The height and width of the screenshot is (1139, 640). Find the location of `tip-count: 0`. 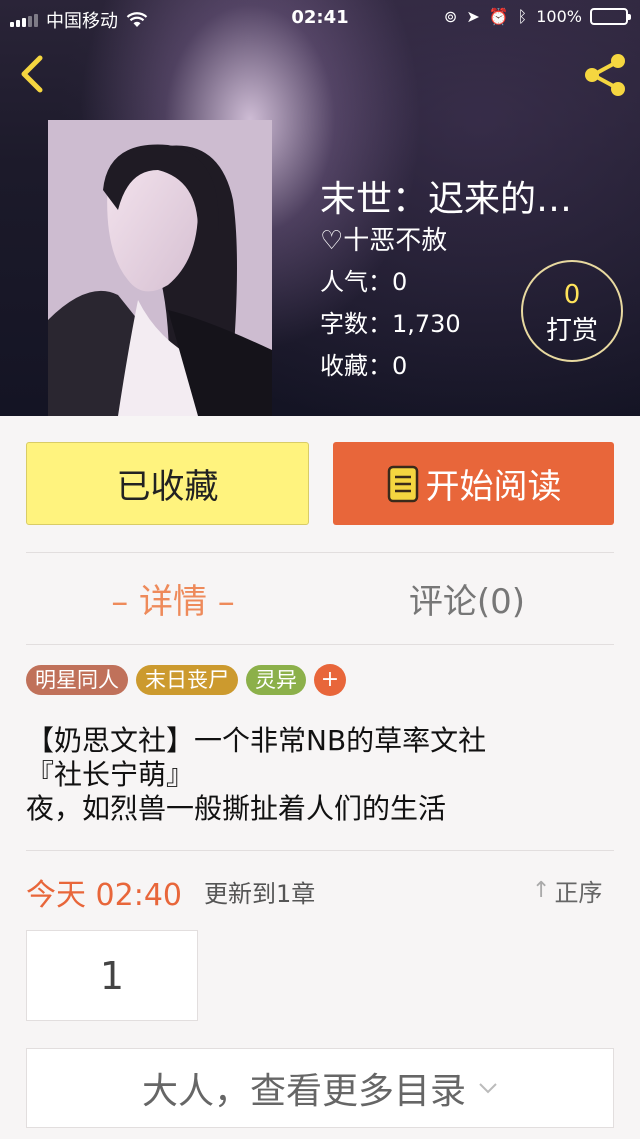

tip-count: 0 is located at coordinates (572, 295).